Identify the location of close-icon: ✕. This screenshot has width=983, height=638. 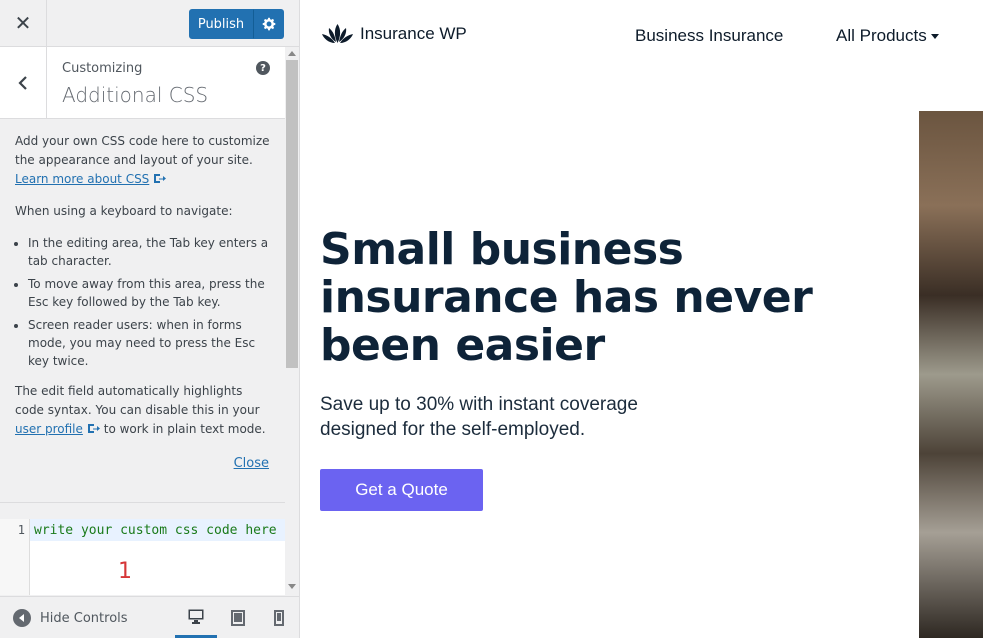
(23, 23).